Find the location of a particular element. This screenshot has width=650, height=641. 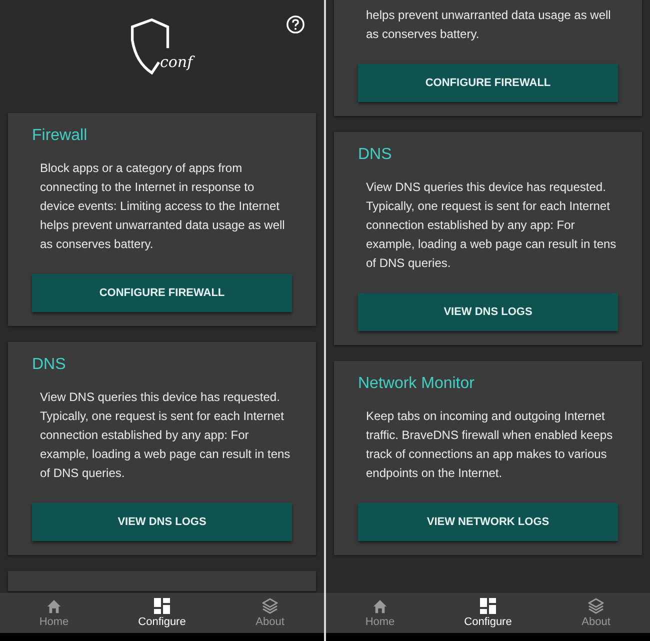

card-title: Firewall is located at coordinates (60, 136).